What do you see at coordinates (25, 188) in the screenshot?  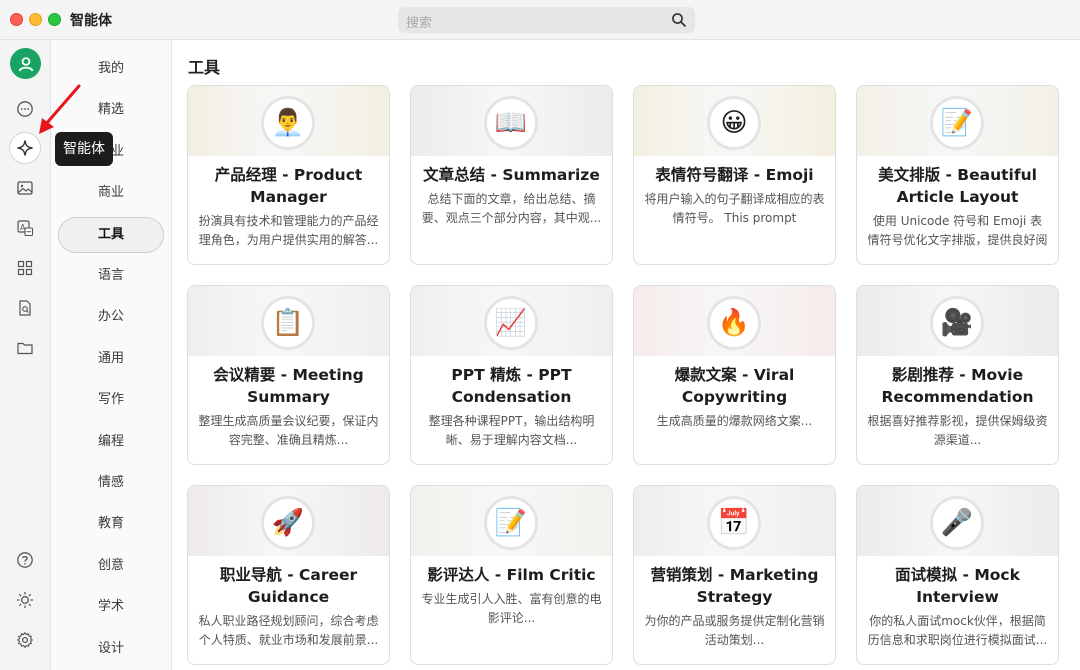 I see `image-icon` at bounding box center [25, 188].